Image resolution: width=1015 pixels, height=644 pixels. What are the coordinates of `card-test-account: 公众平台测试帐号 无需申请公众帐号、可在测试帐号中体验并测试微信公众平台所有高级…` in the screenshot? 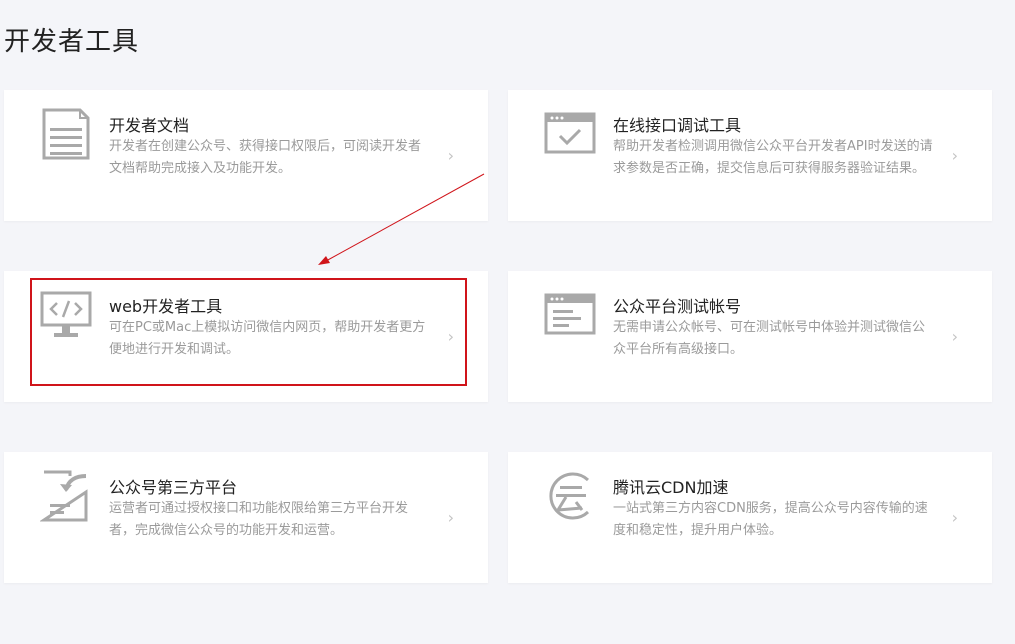 It's located at (750, 336).